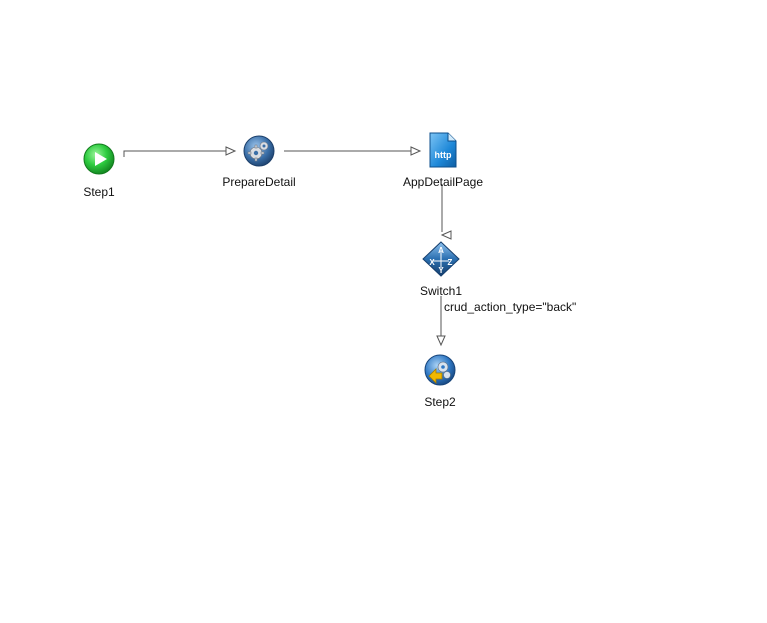 The image size is (767, 623). I want to click on edge-label-switch1-step2: crud_action_type="back", so click(510, 307).